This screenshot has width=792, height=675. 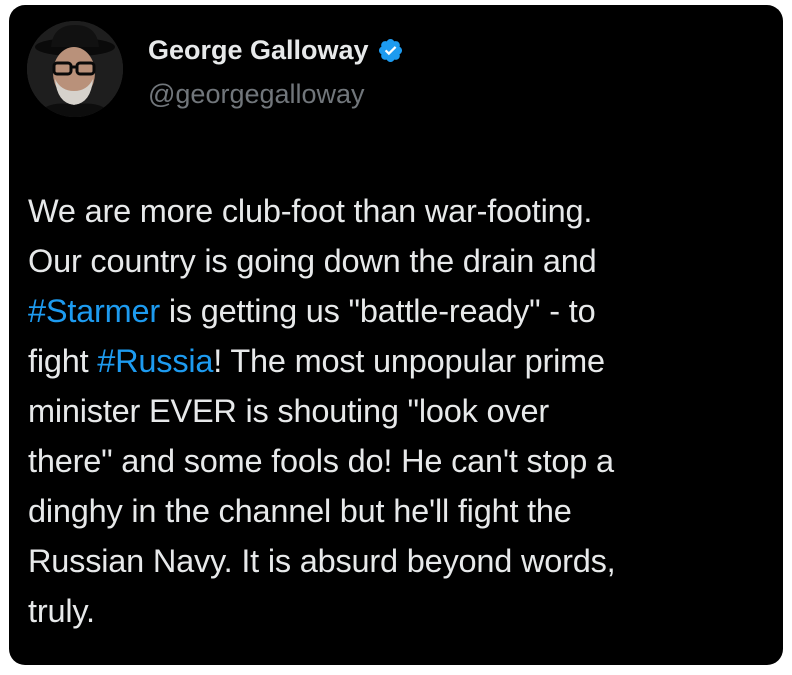 What do you see at coordinates (390, 50) in the screenshot?
I see `verified-badge-icon` at bounding box center [390, 50].